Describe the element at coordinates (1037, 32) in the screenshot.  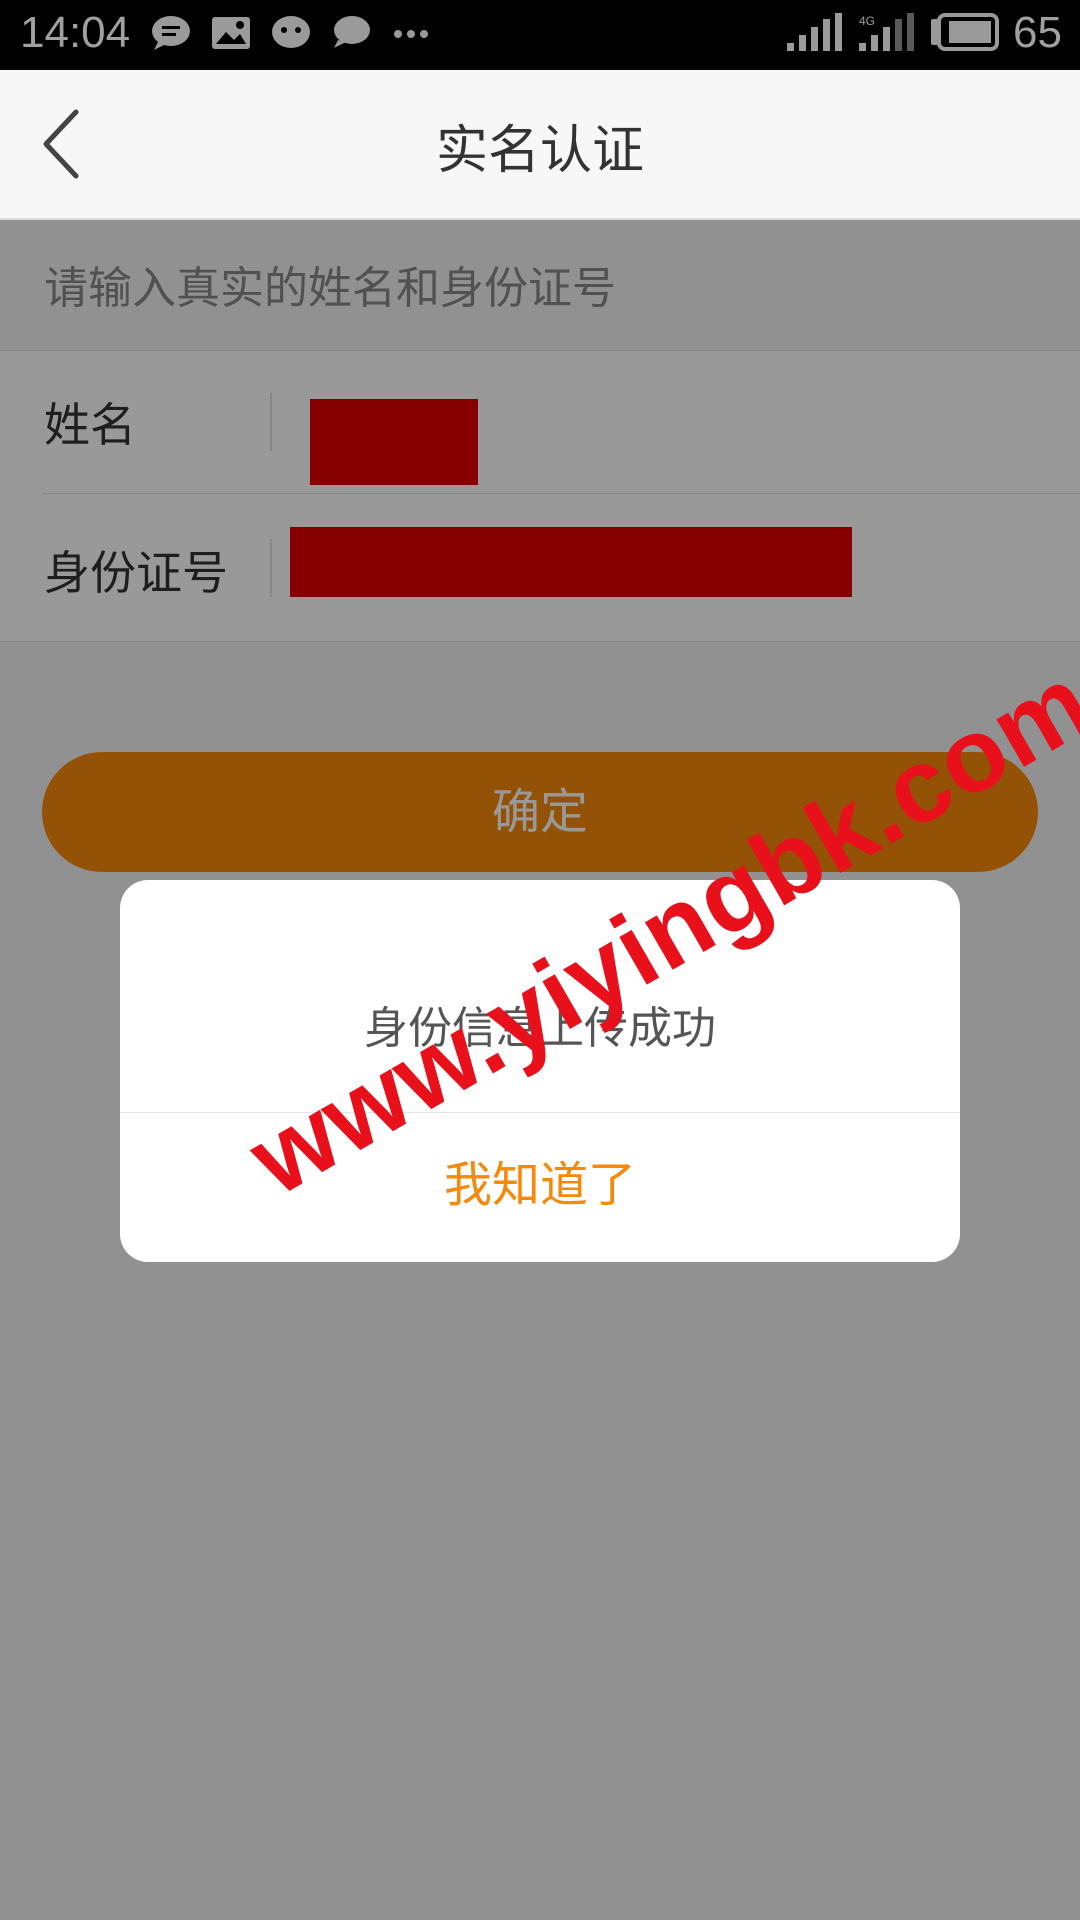
I see `battery-percent: 65` at that location.